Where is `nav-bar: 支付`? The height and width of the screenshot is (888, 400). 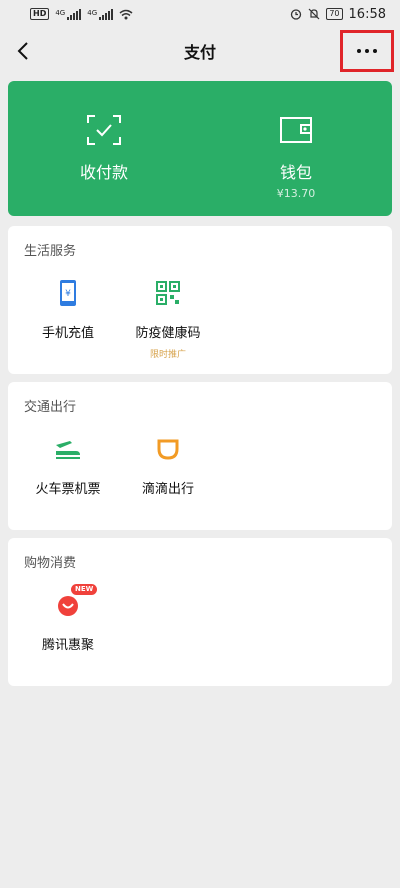
nav-bar: 支付 is located at coordinates (200, 51).